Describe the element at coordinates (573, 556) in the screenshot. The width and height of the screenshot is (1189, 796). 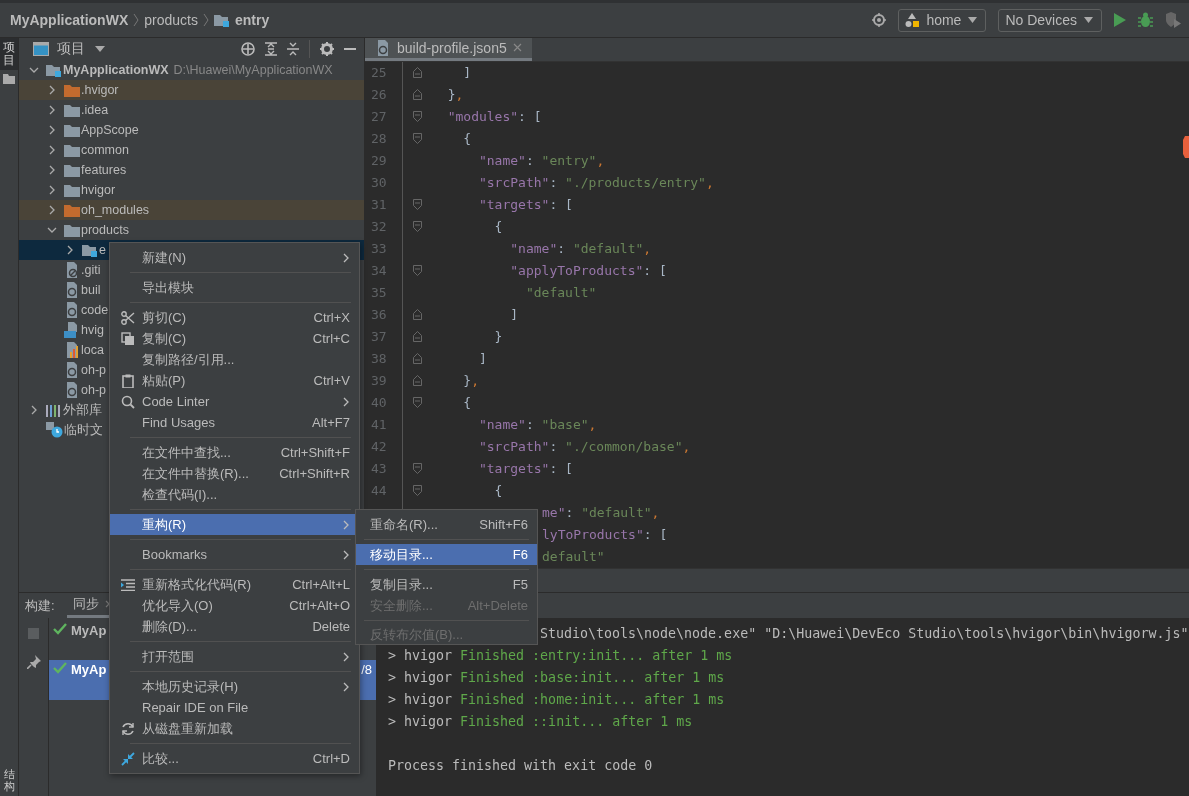
I see `code-line: default"` at that location.